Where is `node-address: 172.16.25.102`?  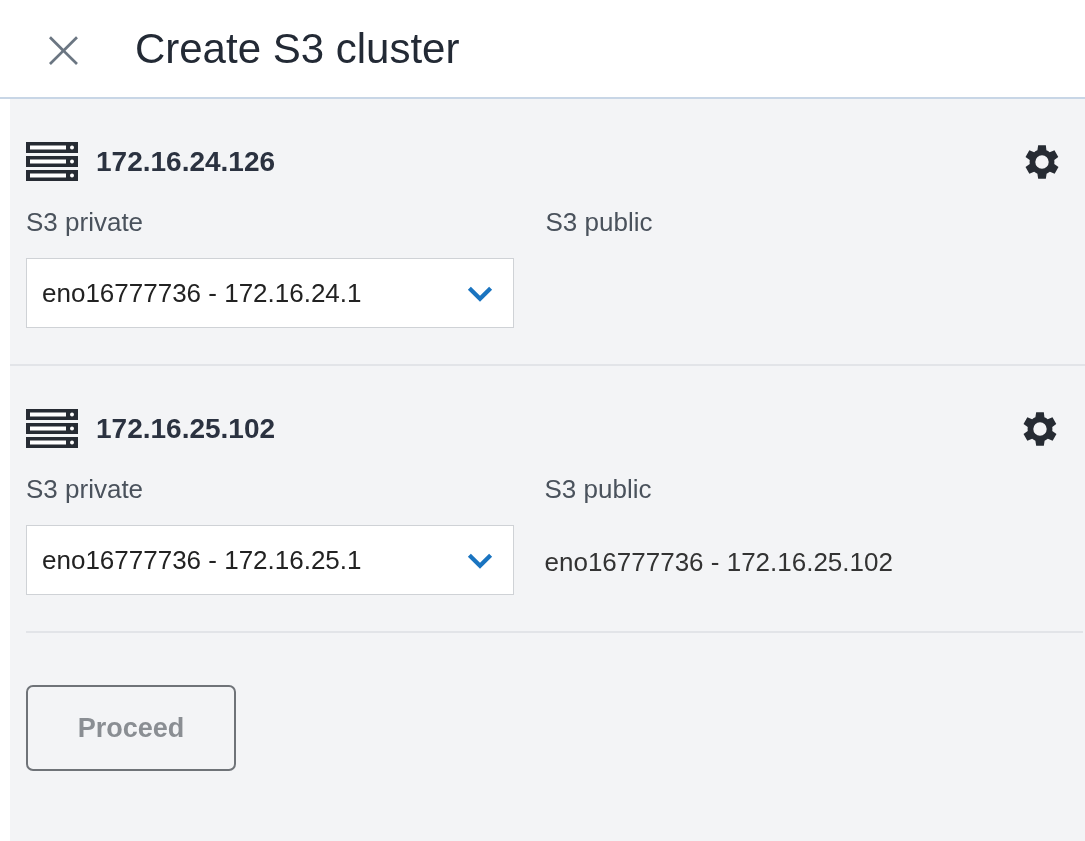
node-address: 172.16.25.102 is located at coordinates (186, 429).